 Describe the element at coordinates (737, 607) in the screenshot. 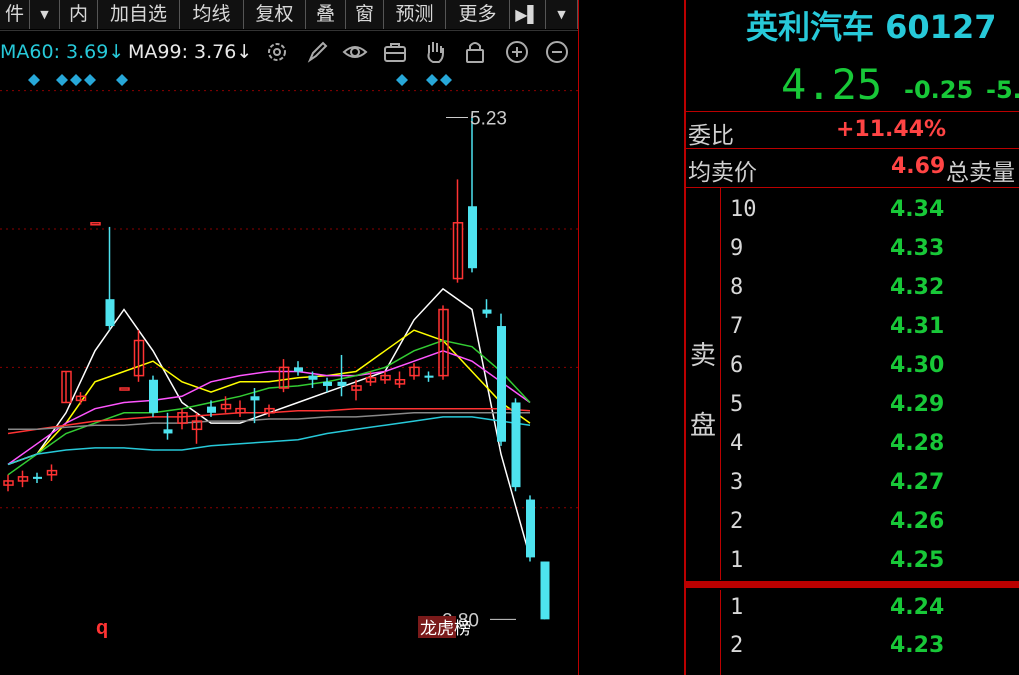

I see `buy-level-number: 1` at that location.